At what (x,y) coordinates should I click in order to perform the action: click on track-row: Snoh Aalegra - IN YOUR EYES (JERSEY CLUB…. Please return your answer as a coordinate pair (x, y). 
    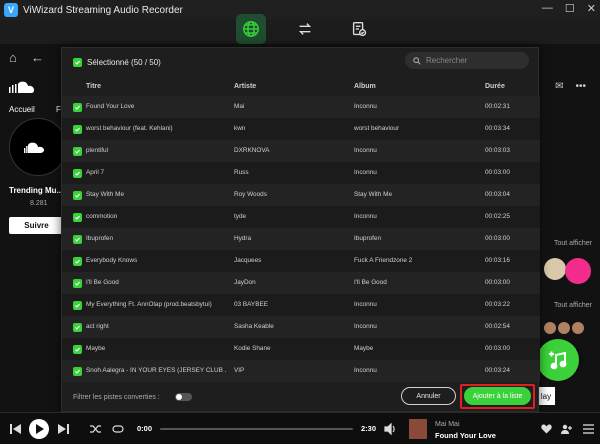
    Looking at the image, I should click on (301, 371).